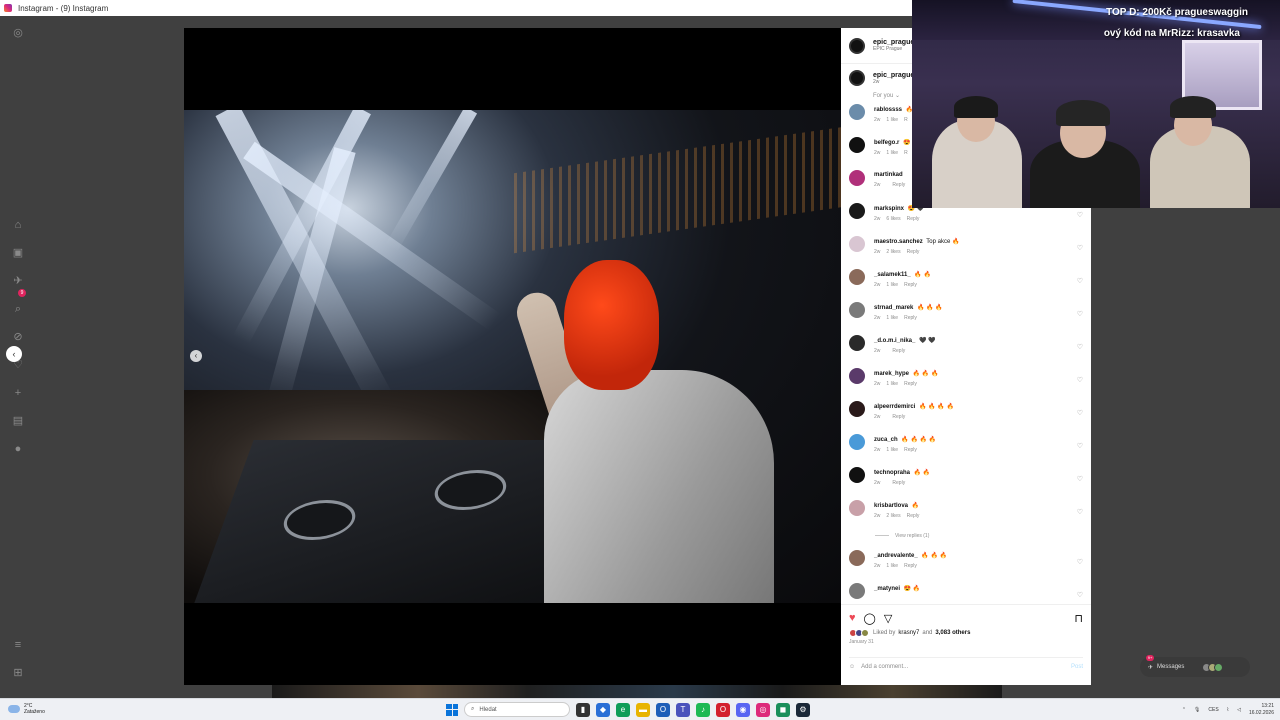 The image size is (1280, 720). What do you see at coordinates (1261, 710) in the screenshot?
I see `clock: 13:21 16.02.2026` at bounding box center [1261, 710].